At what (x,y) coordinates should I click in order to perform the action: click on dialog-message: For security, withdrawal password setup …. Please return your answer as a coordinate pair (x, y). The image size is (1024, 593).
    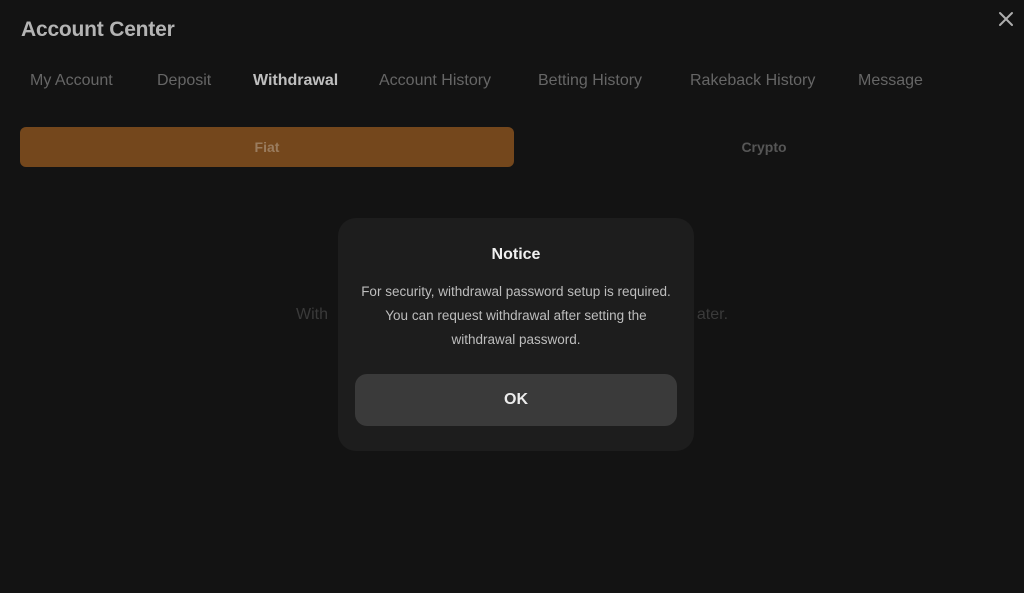
    Looking at the image, I should click on (516, 315).